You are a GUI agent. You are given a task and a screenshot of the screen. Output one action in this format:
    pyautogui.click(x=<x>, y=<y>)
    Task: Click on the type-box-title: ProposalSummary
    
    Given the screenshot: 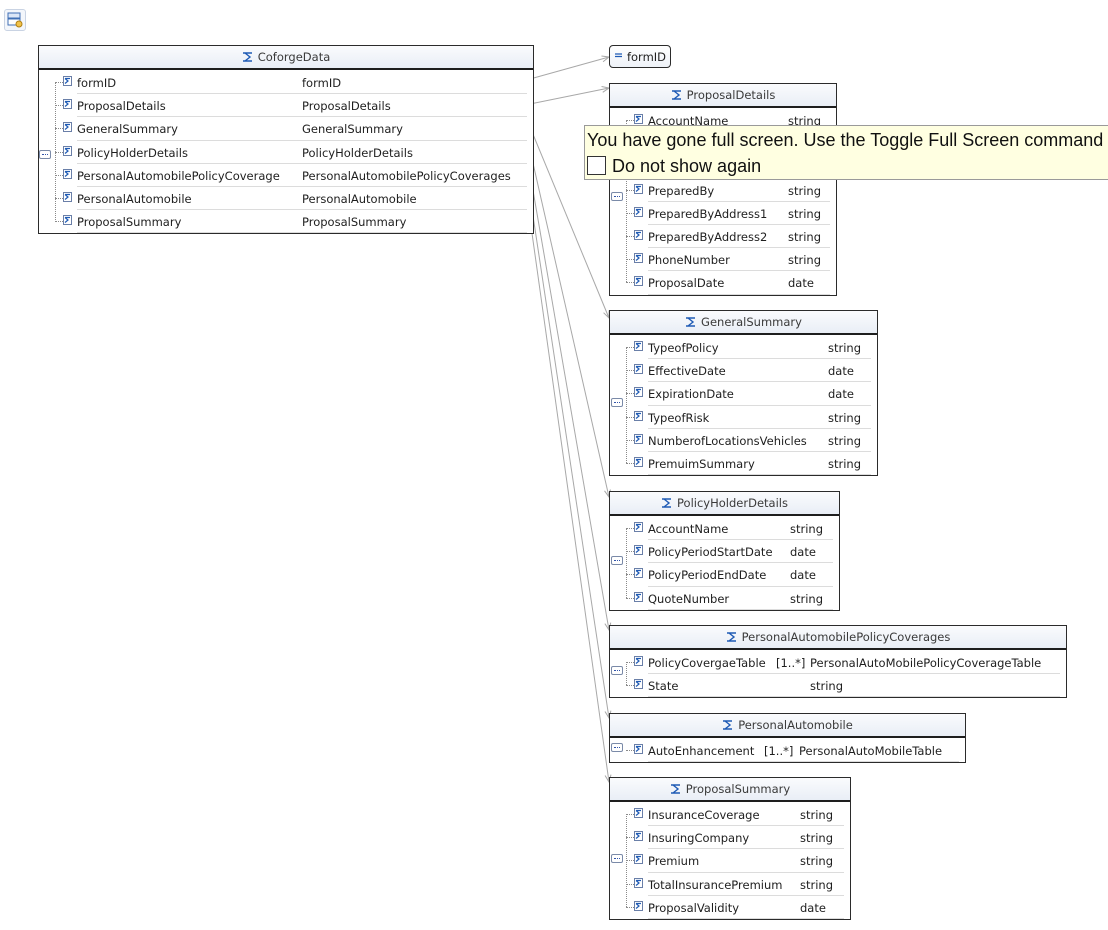 What is the action you would take?
    pyautogui.click(x=738, y=789)
    